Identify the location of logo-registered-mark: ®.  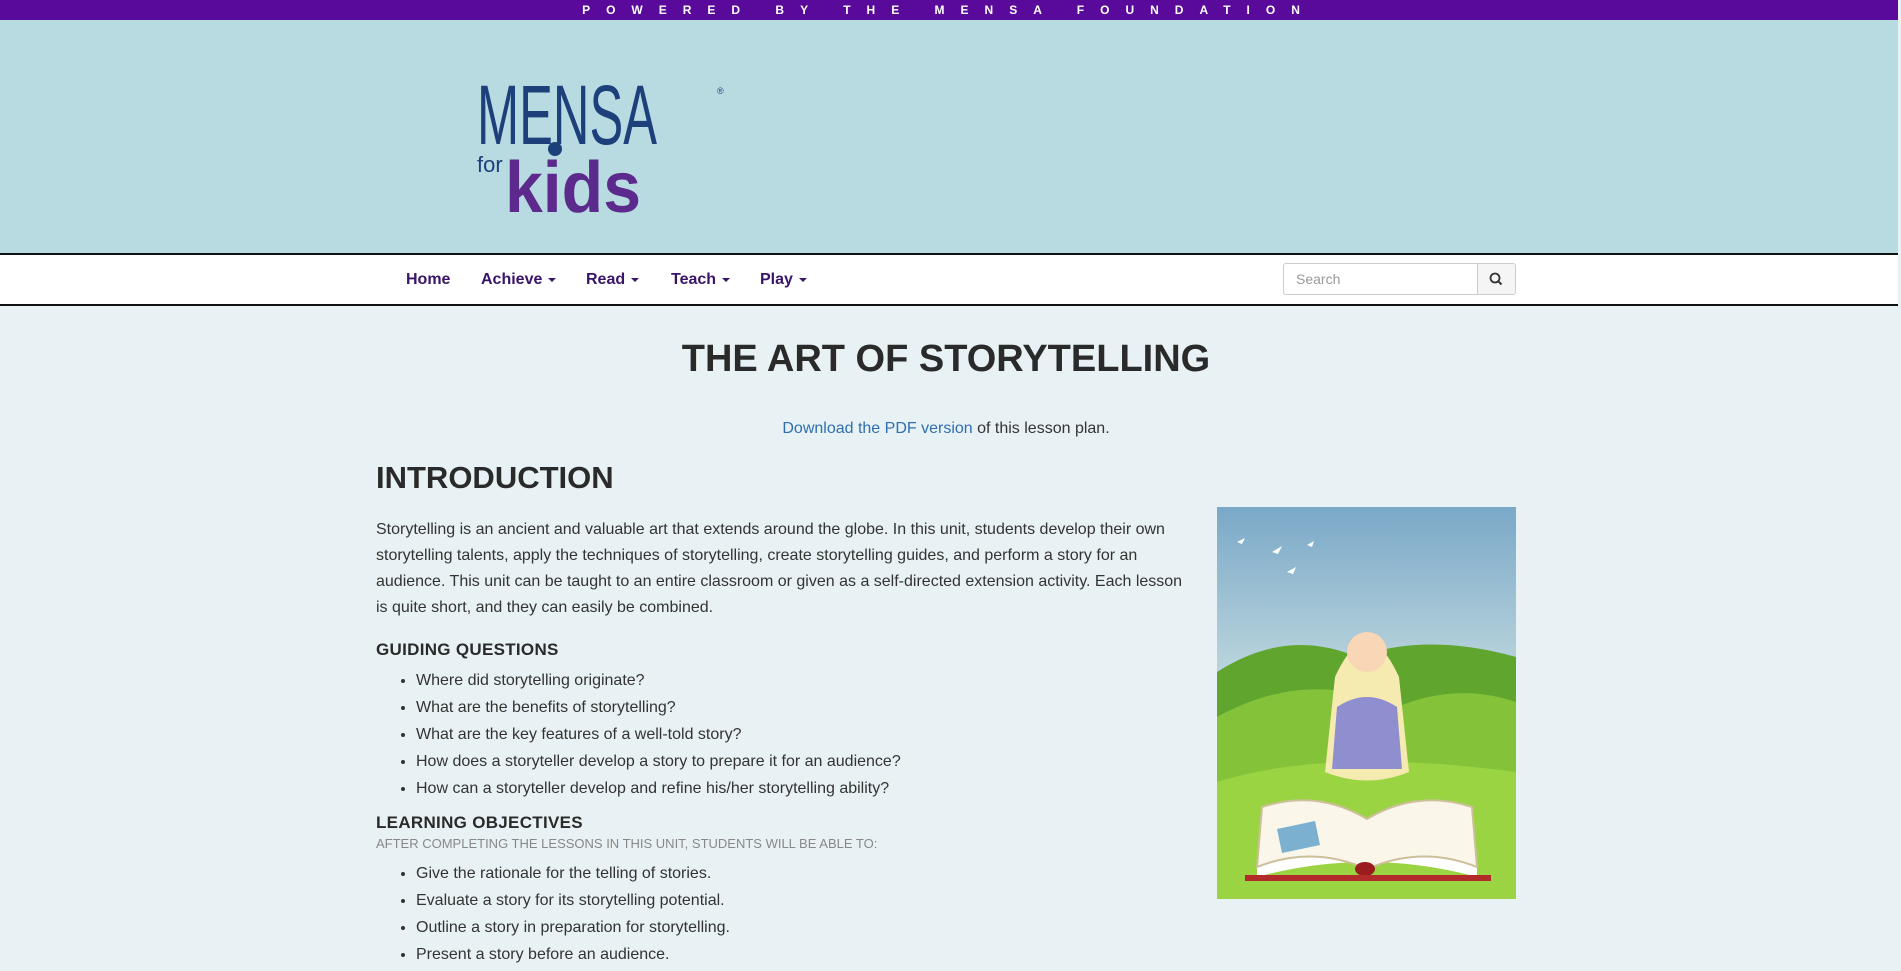
(720, 91).